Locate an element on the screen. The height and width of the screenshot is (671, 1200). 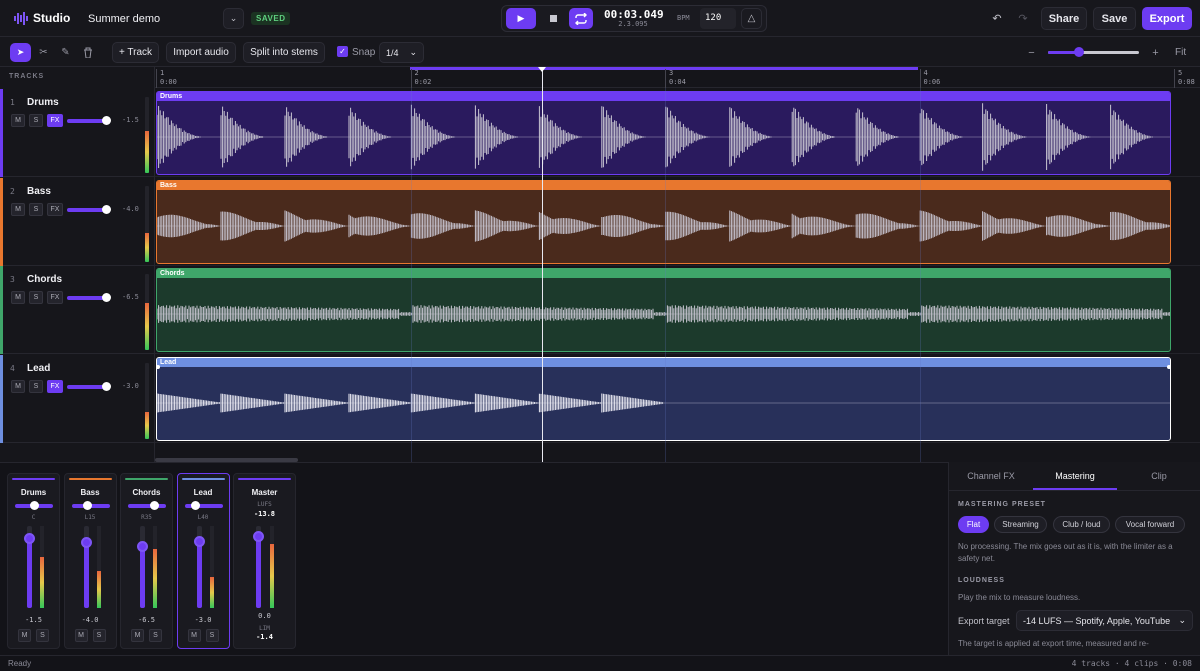
preset-streaming: Streaming is located at coordinates (1020, 524).